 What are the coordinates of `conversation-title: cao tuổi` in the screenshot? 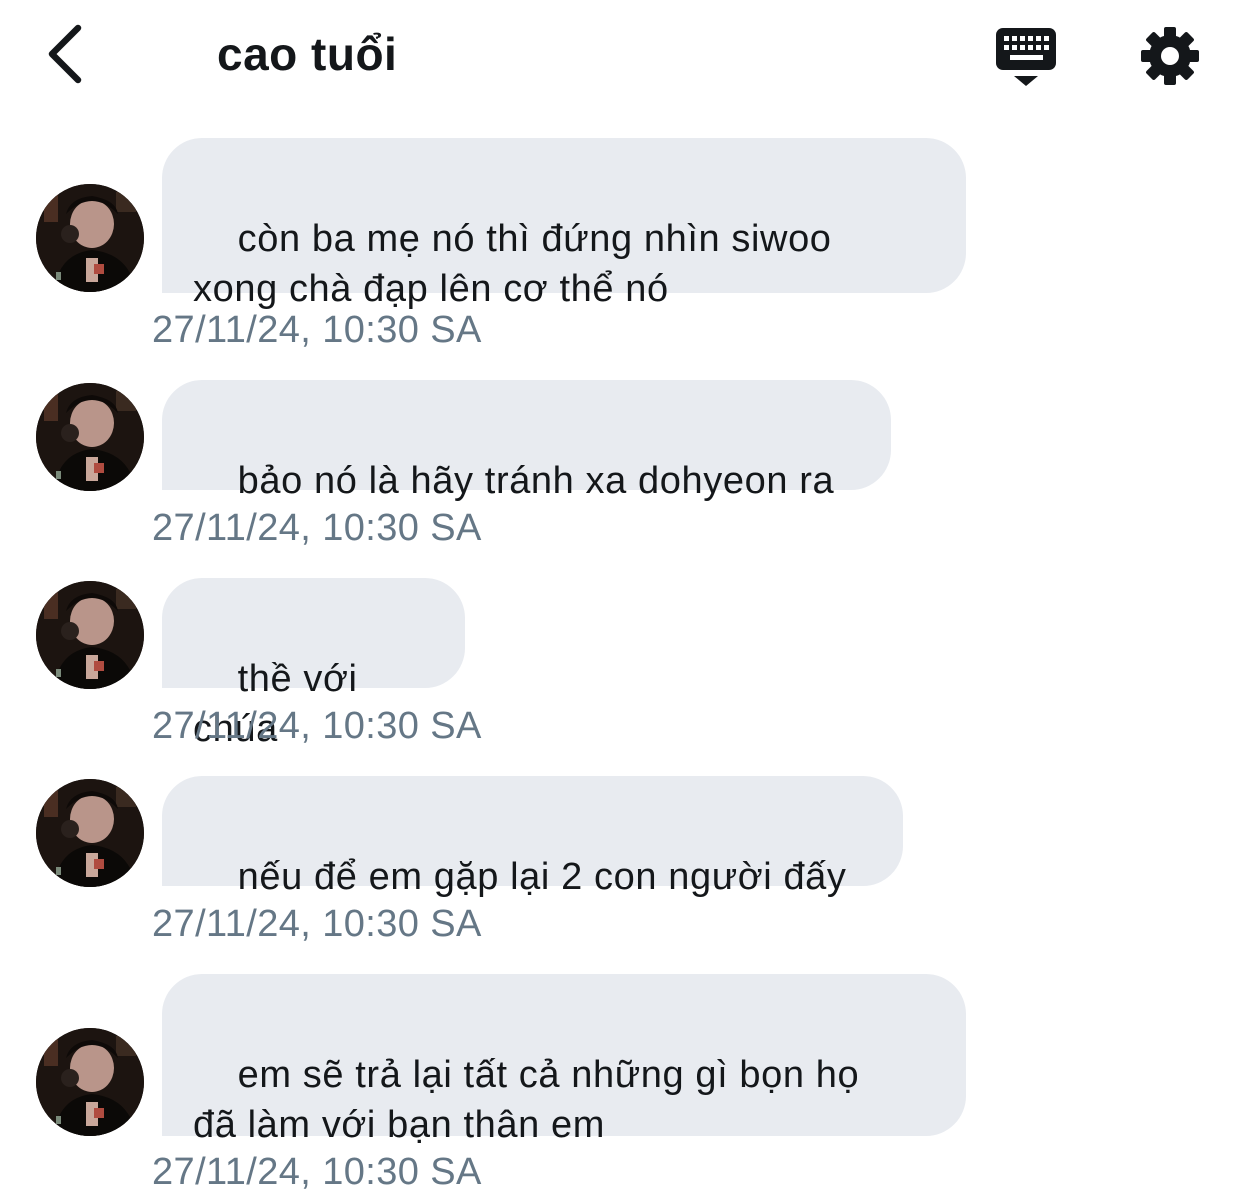 It's located at (307, 54).